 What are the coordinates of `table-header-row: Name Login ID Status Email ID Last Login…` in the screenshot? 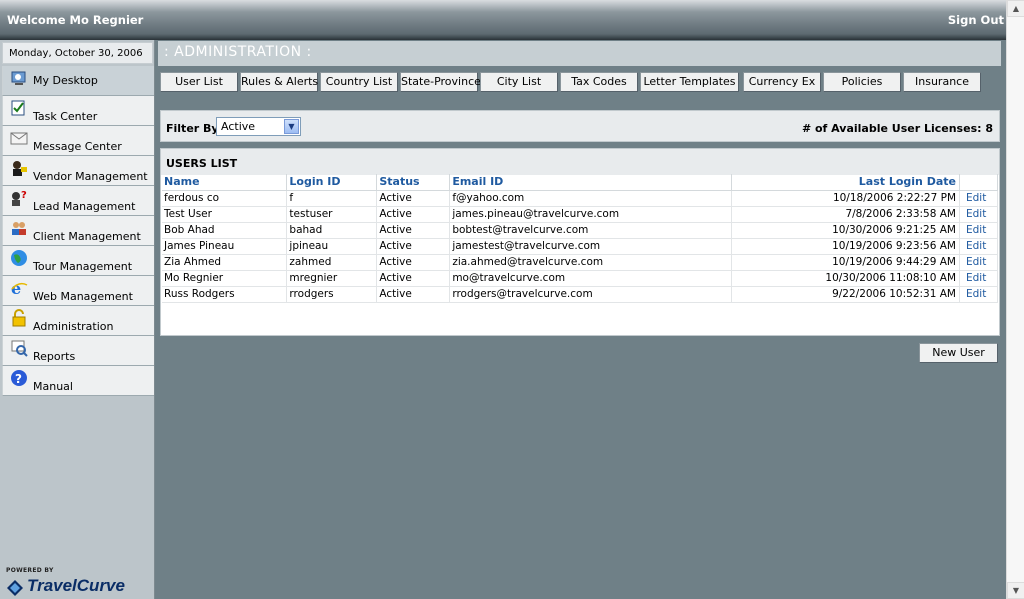 It's located at (580, 182).